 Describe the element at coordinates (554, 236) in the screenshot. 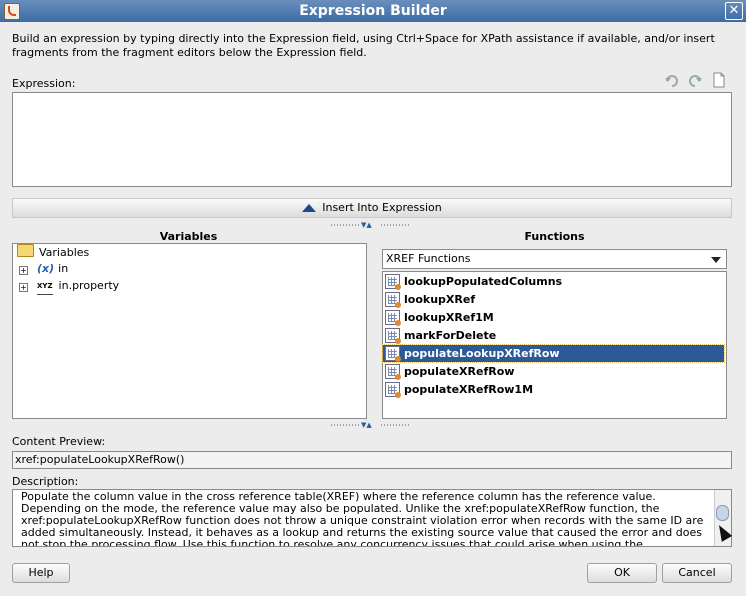

I see `functions-title: Functions` at that location.